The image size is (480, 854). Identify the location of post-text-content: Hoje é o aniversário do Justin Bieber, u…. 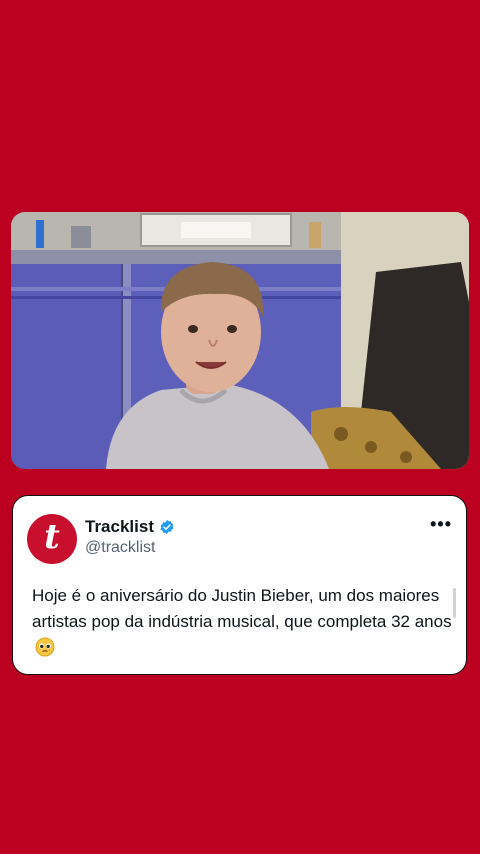
(242, 608).